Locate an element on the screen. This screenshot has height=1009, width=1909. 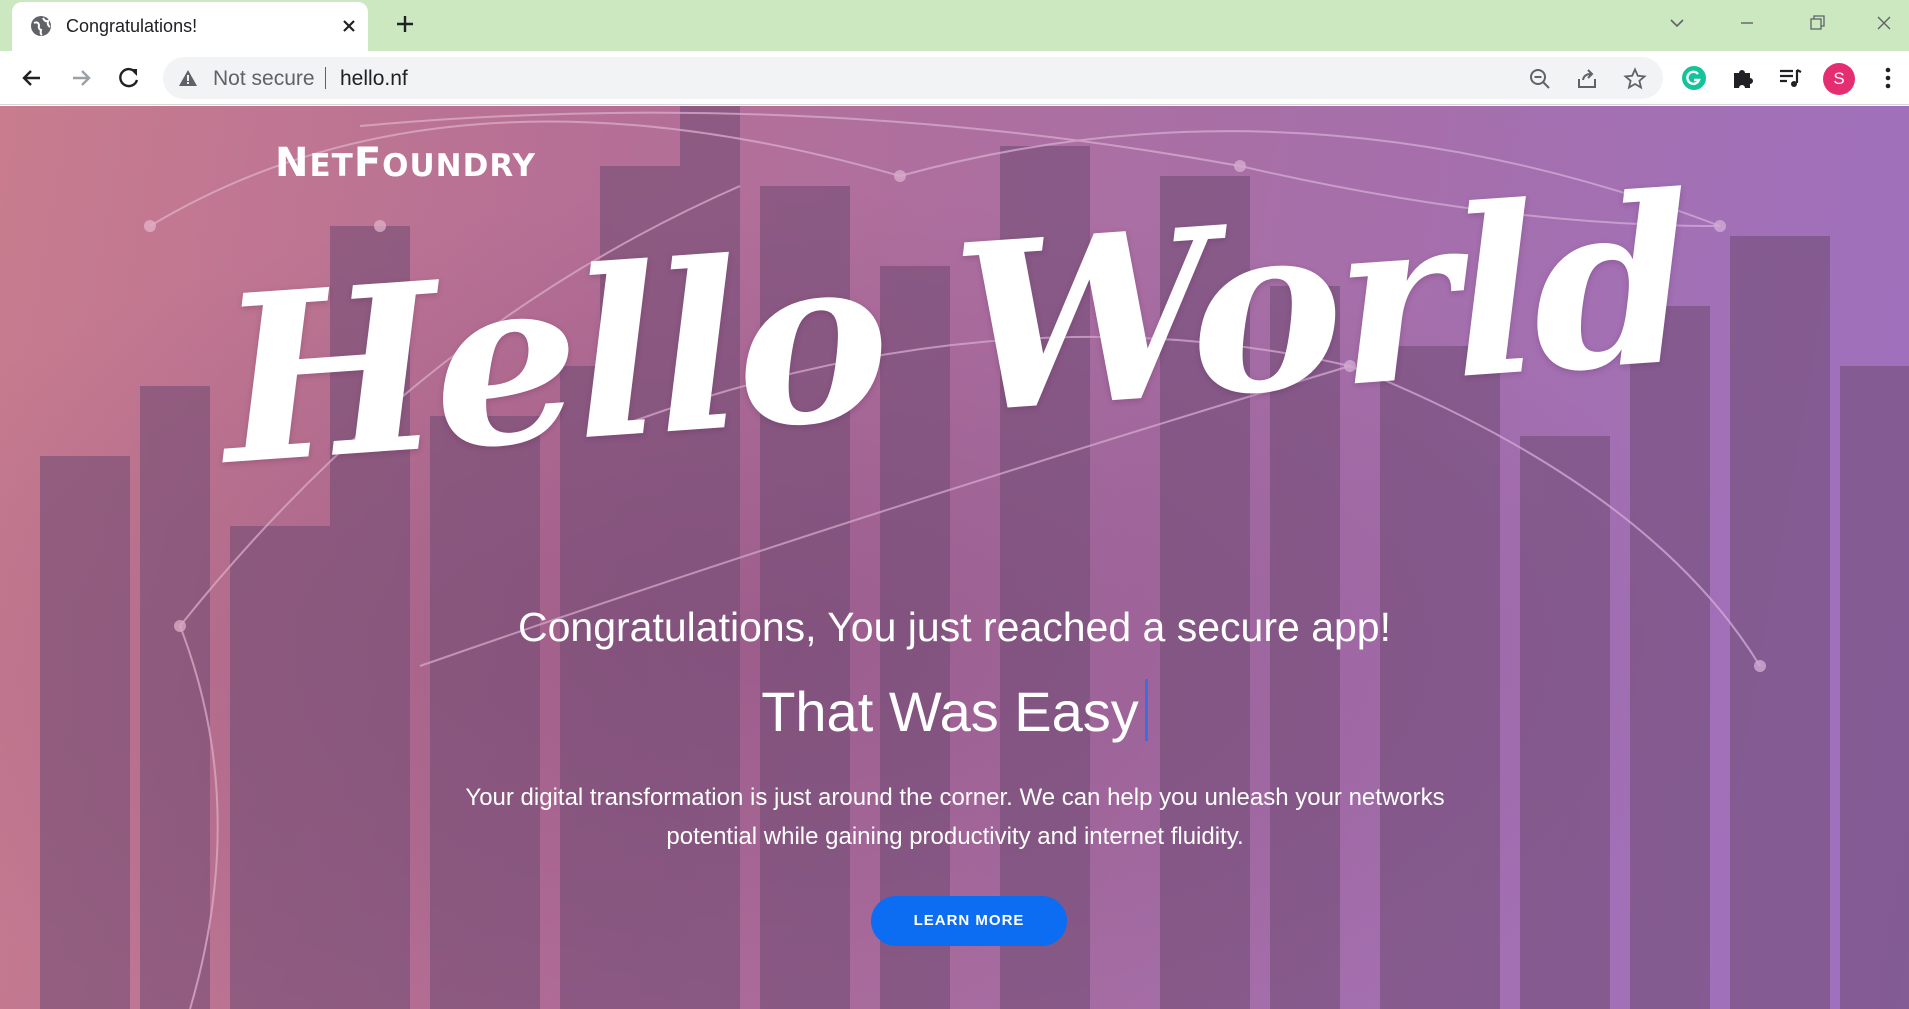
zoom-out-icon is located at coordinates (1540, 79).